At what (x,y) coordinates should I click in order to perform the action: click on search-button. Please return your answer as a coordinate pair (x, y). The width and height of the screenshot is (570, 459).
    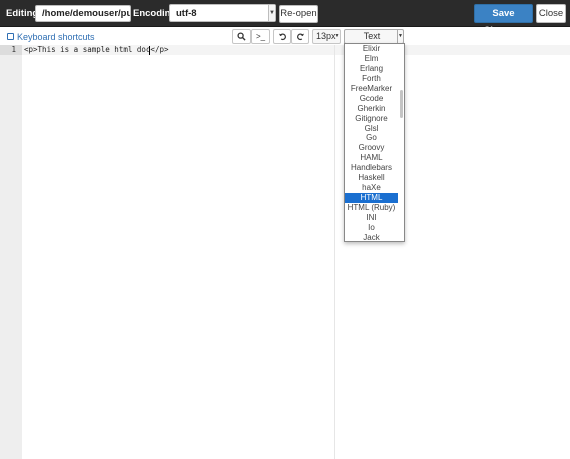
    Looking at the image, I should click on (241, 36).